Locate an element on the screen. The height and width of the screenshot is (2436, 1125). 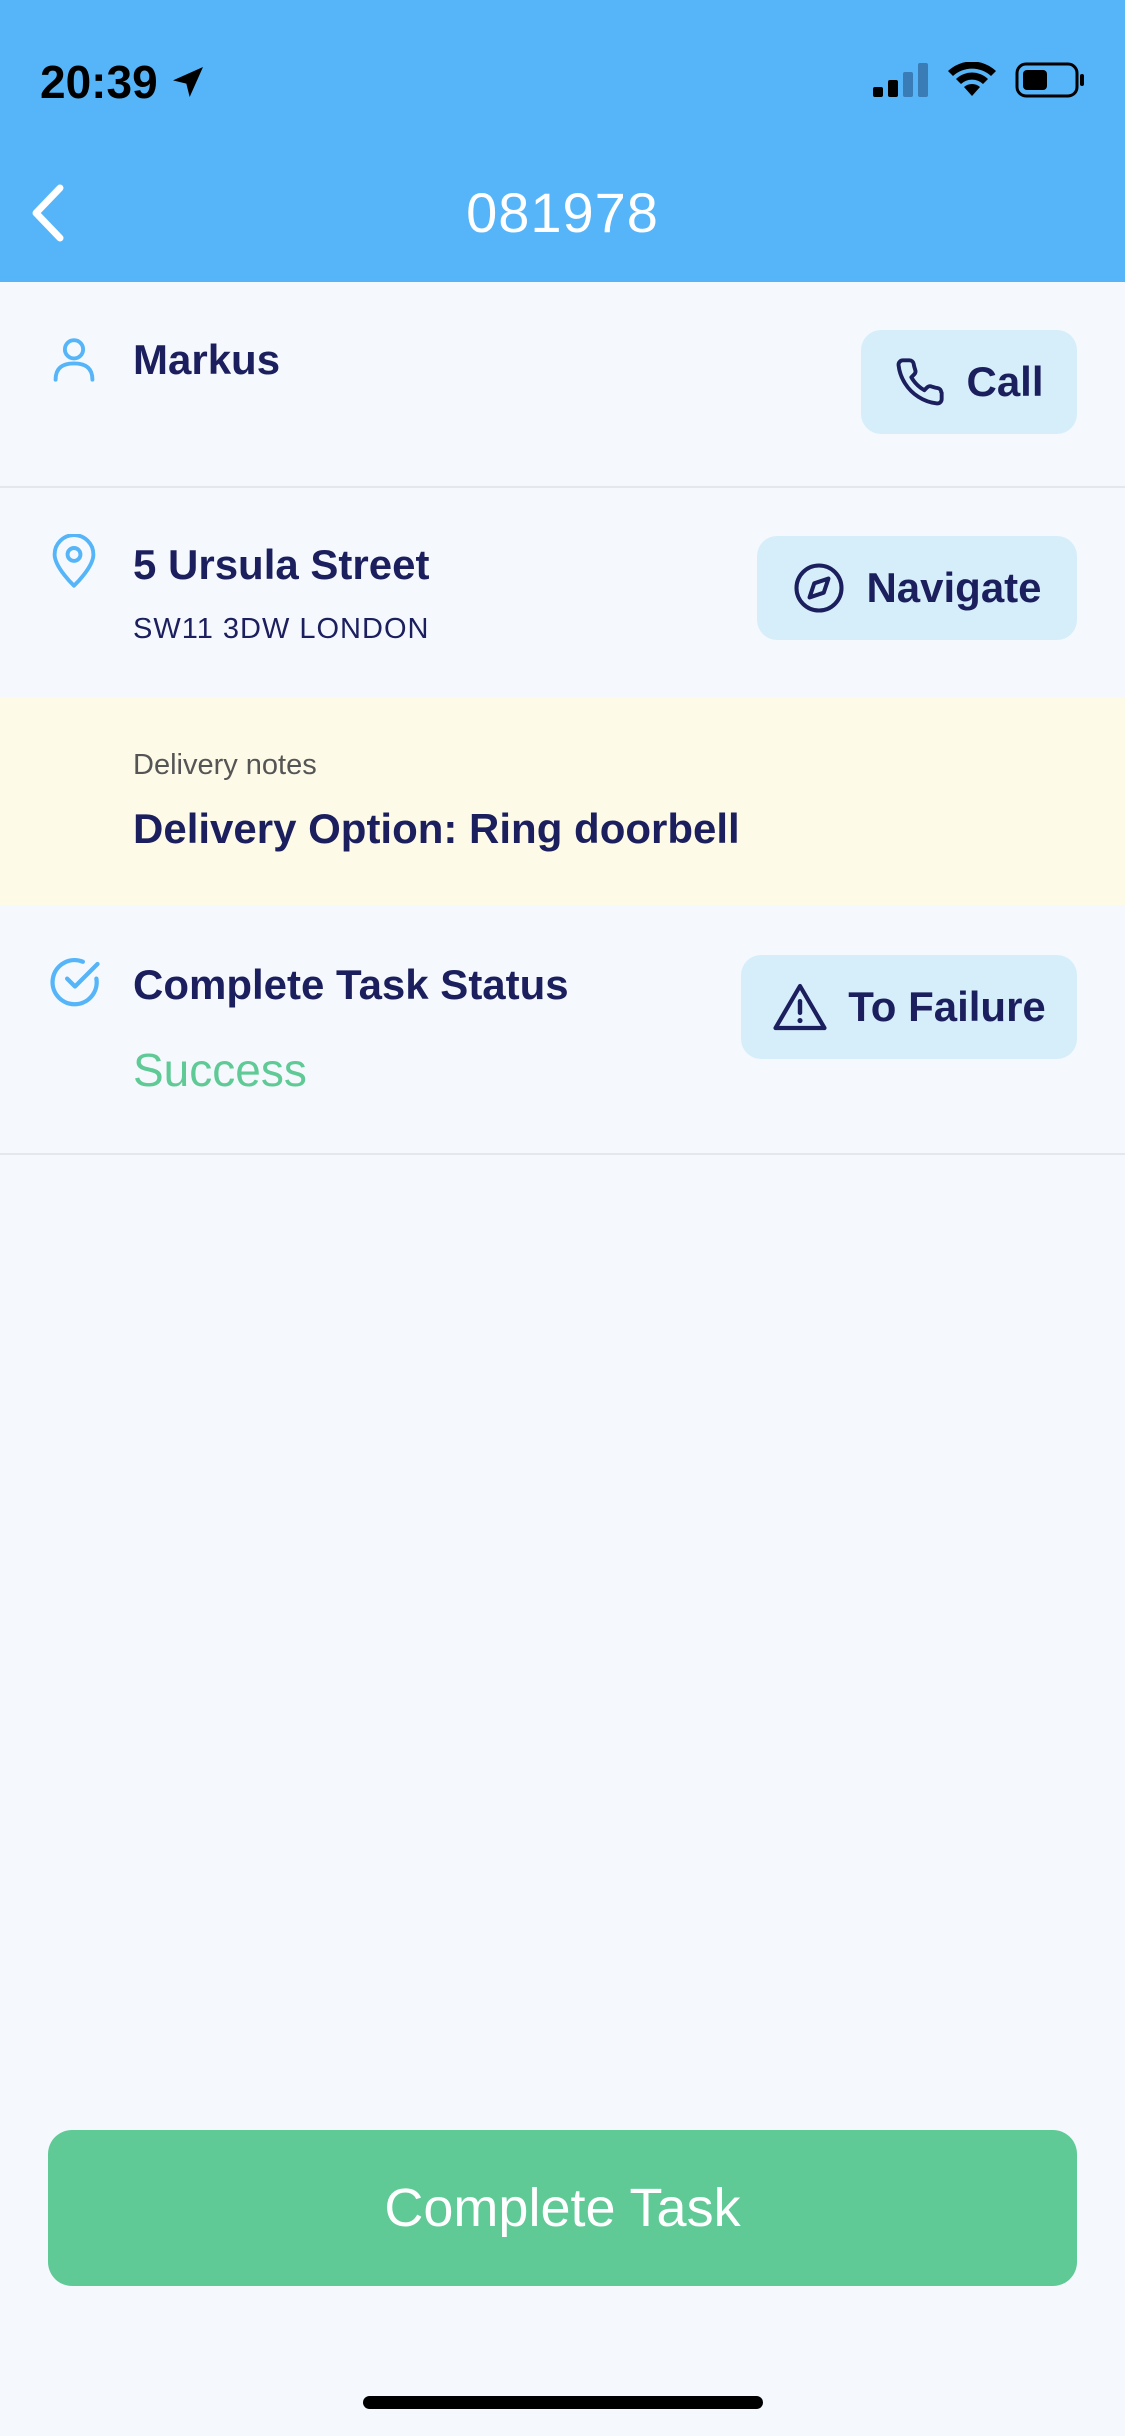
phone-icon is located at coordinates (921, 382).